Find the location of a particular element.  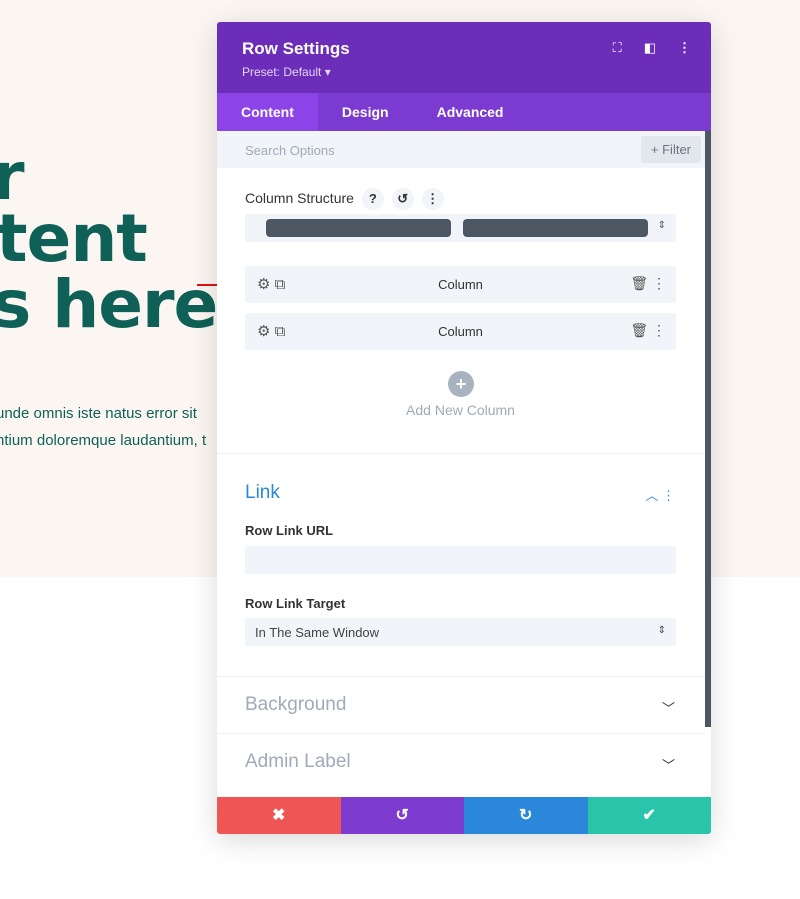

chevron-up-icon: ︿ ⋮ is located at coordinates (660, 494).